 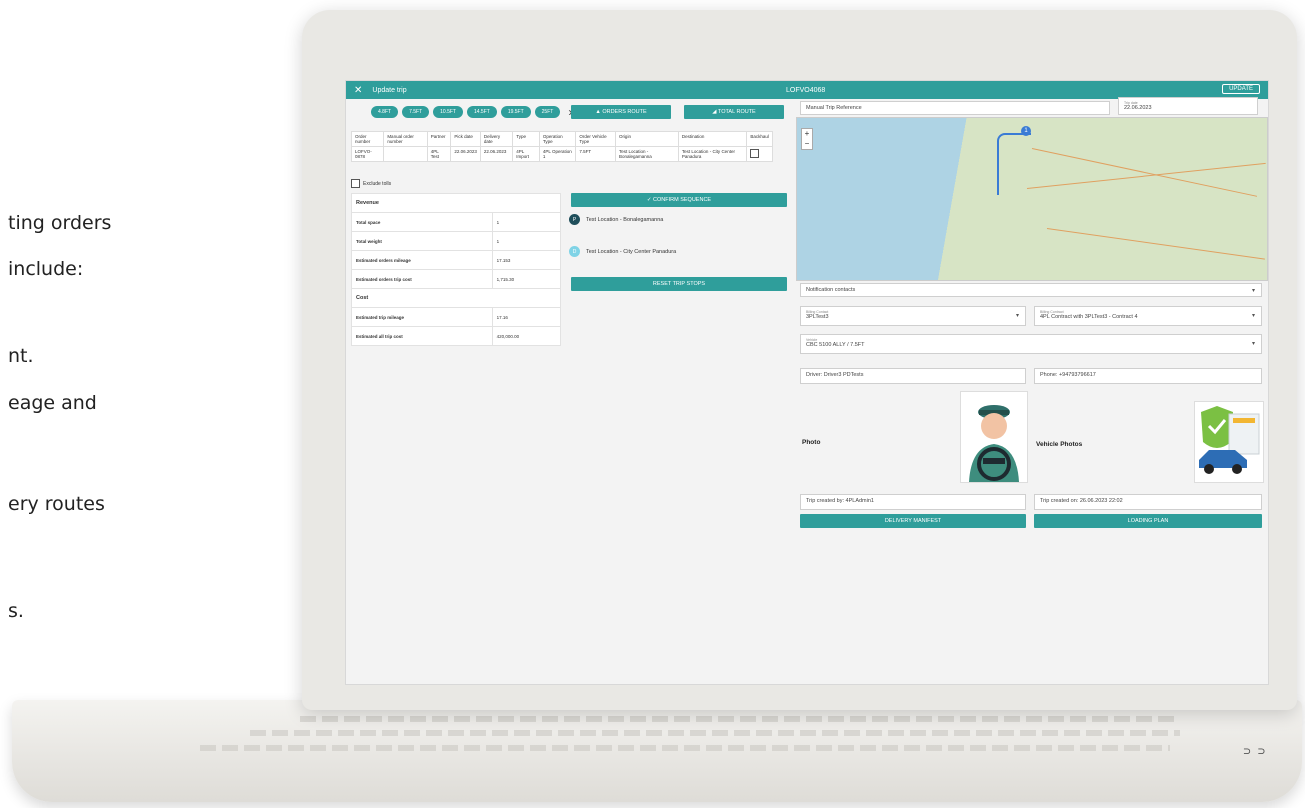 What do you see at coordinates (807, 134) in the screenshot?
I see `zoom-in-icon: +` at bounding box center [807, 134].